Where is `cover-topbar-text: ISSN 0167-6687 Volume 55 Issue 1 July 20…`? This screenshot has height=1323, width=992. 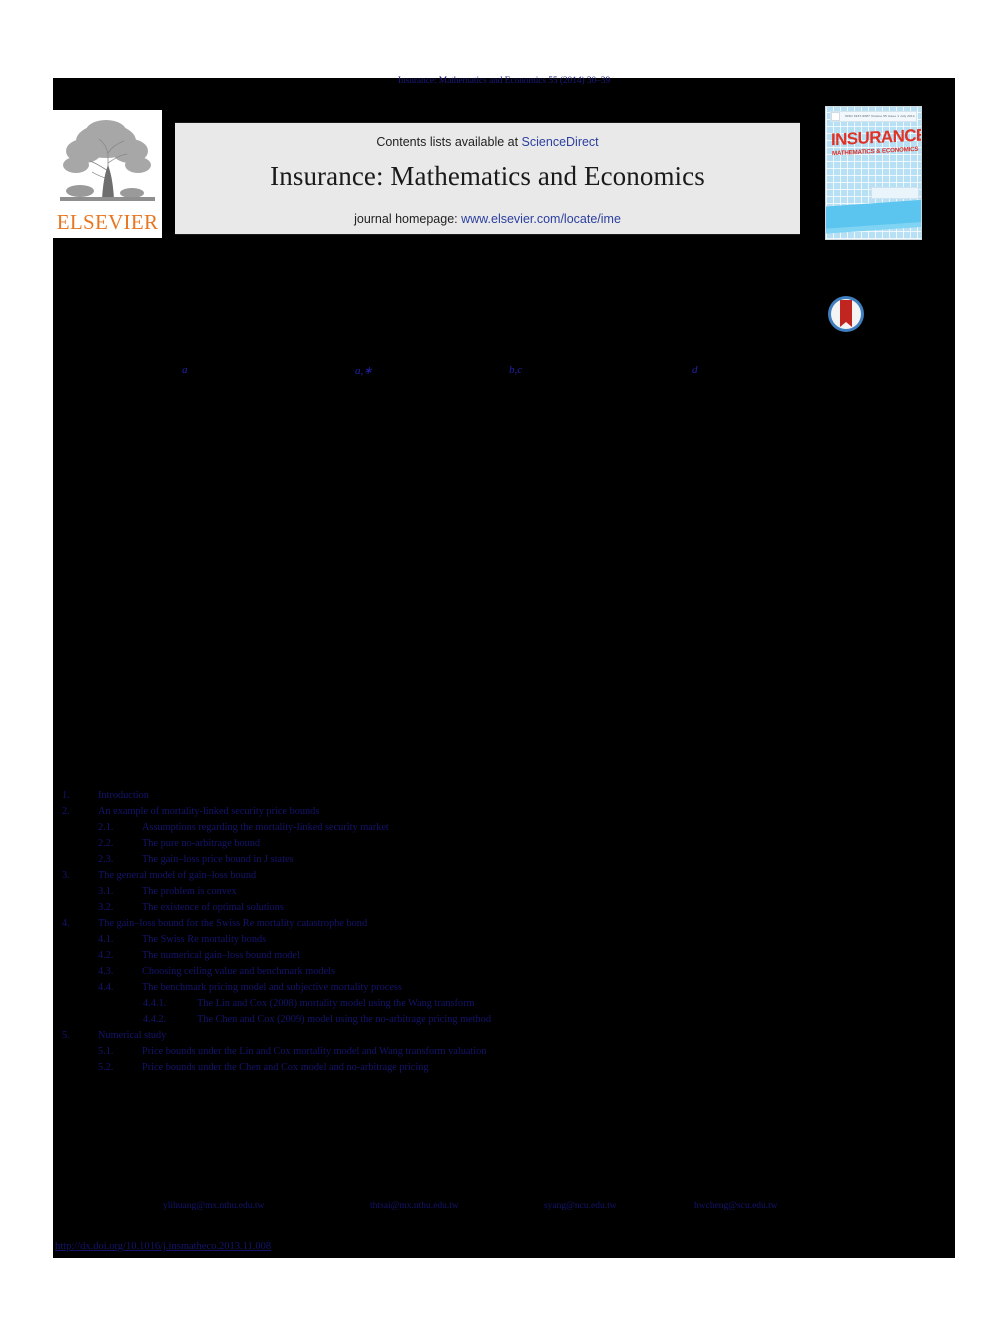
cover-topbar-text: ISSN 0167-6687 Volume 55 Issue 1 July 20… is located at coordinates (880, 116).